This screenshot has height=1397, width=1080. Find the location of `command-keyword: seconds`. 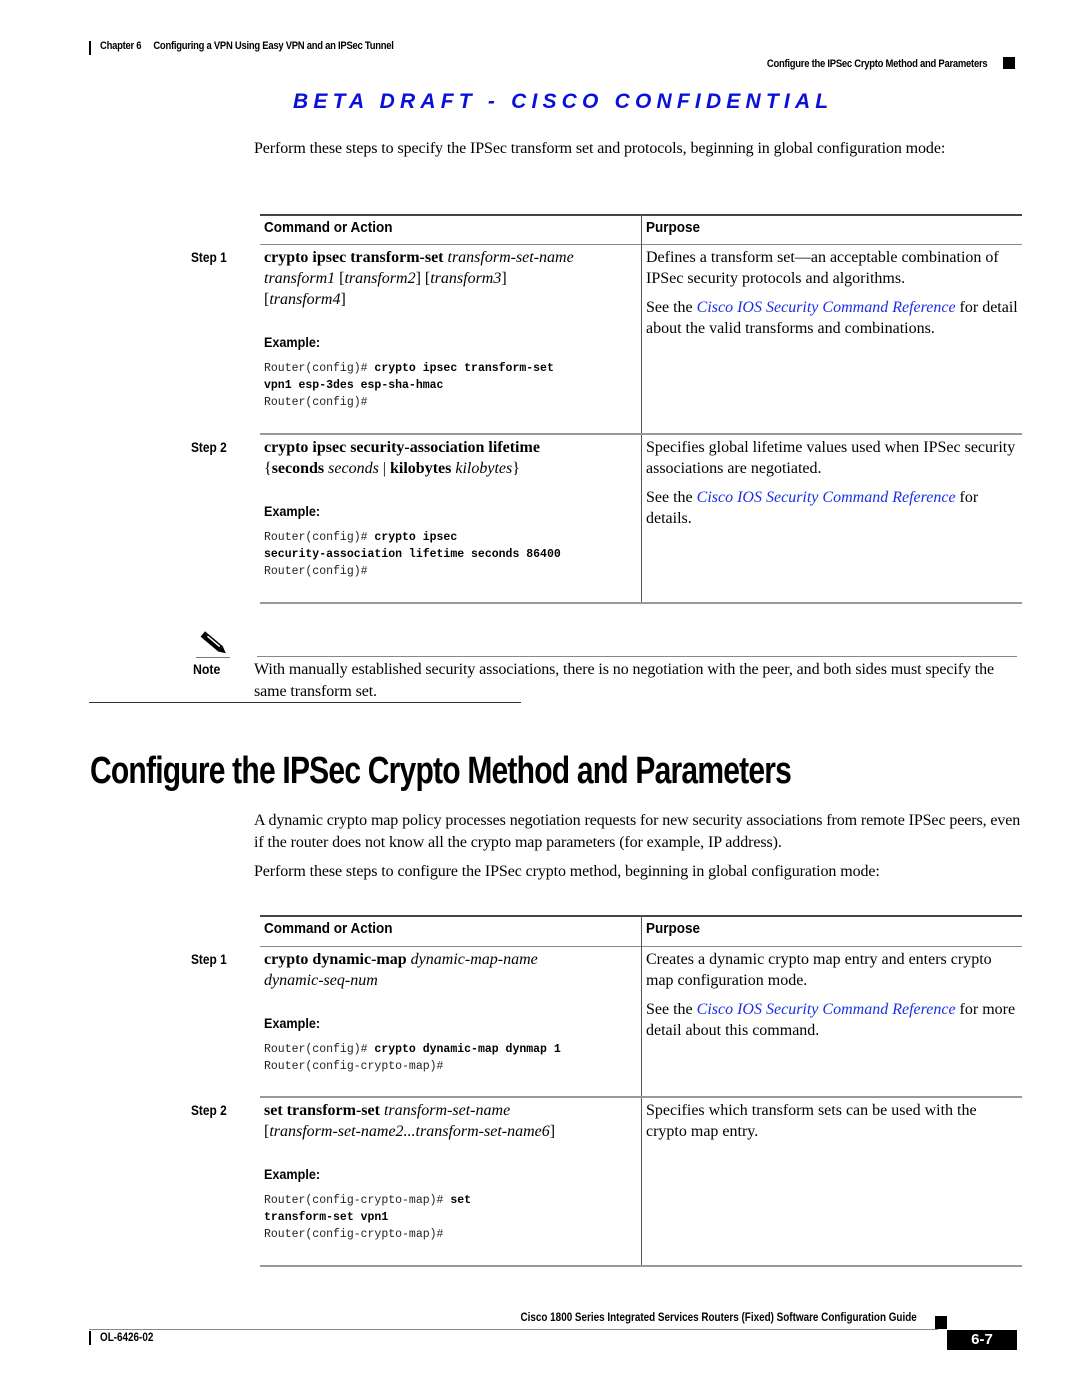

command-keyword: seconds is located at coordinates (298, 468).